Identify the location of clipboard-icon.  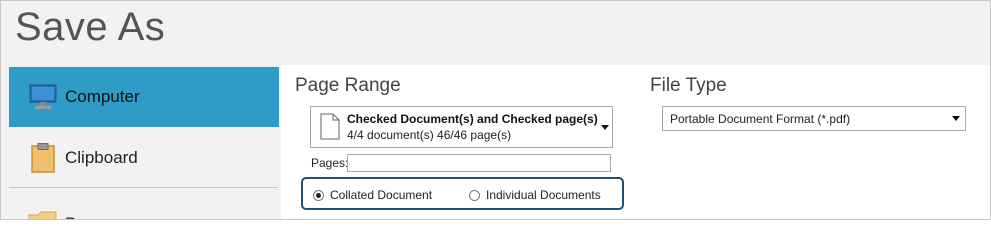
(43, 158).